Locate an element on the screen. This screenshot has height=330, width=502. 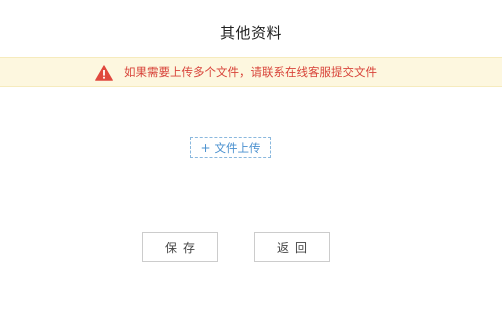
back-button: 返回 is located at coordinates (292, 247).